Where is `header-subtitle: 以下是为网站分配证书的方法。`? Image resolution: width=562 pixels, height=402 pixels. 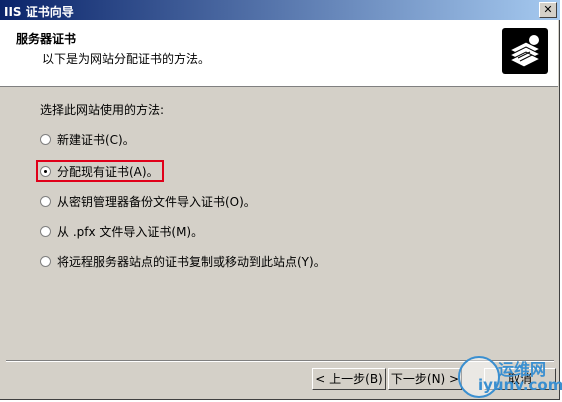 header-subtitle: 以下是为网站分配证书的方法。 is located at coordinates (126, 59).